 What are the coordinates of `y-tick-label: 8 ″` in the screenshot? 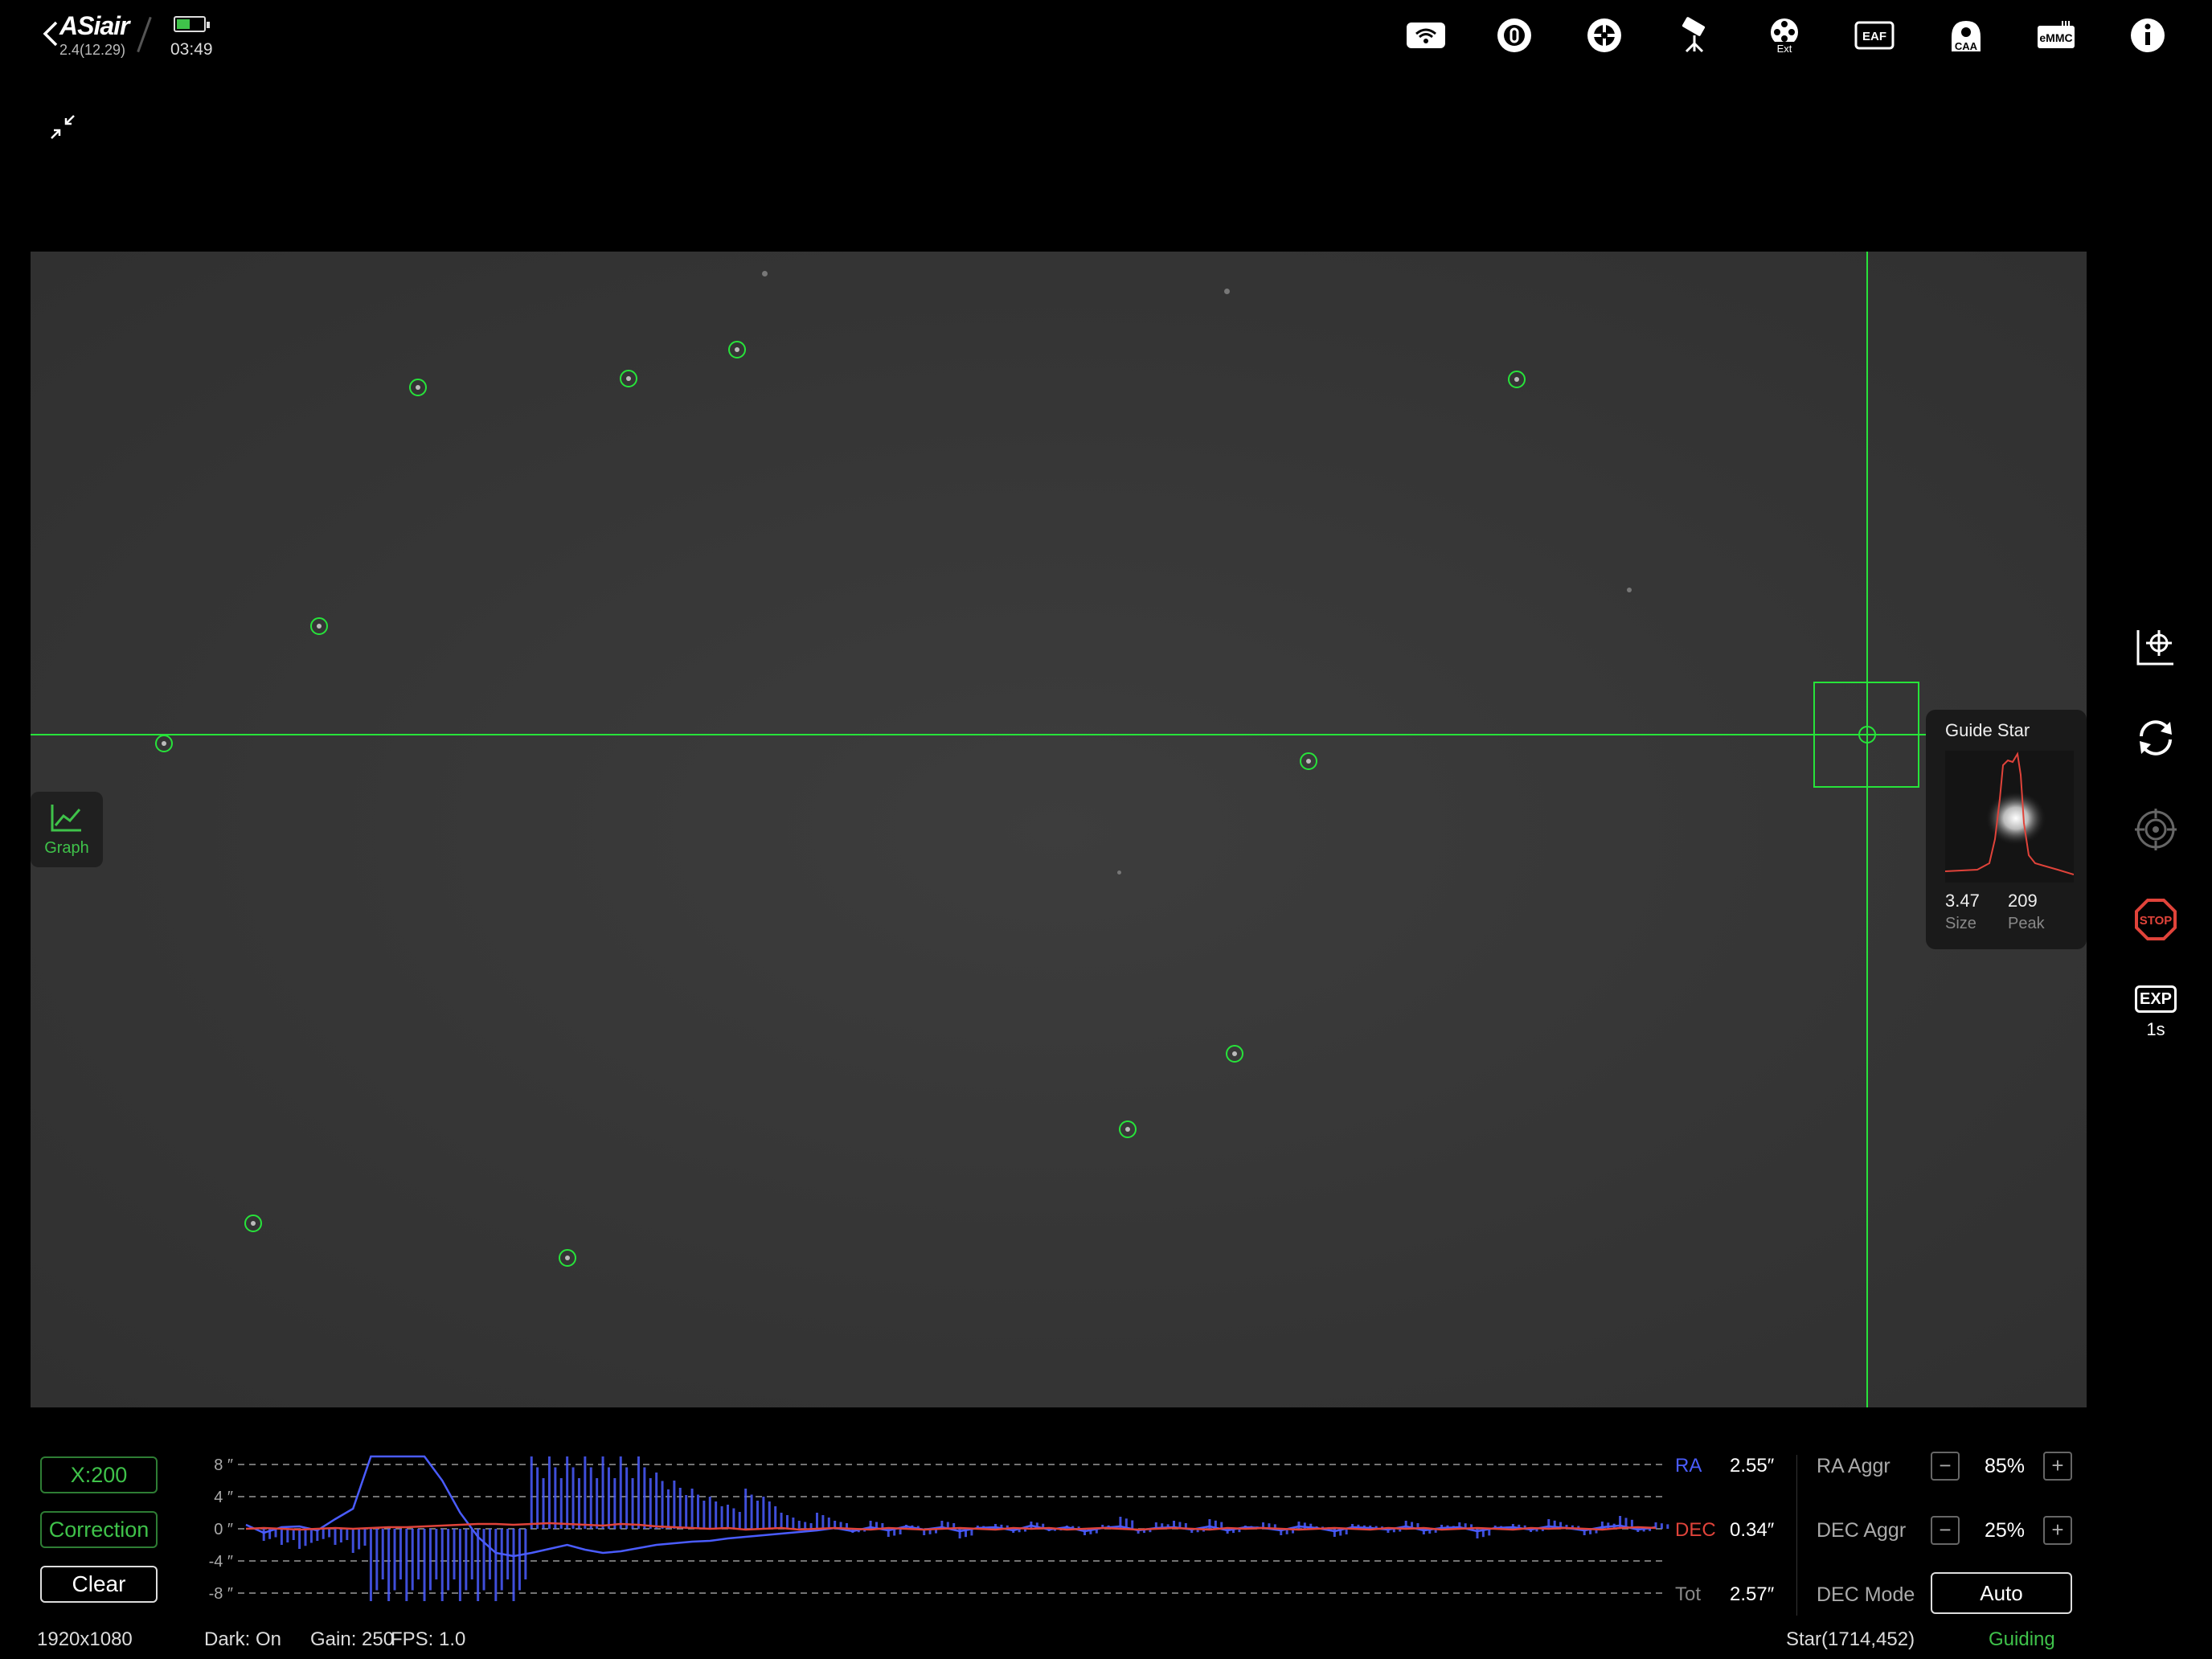 It's located at (223, 1465).